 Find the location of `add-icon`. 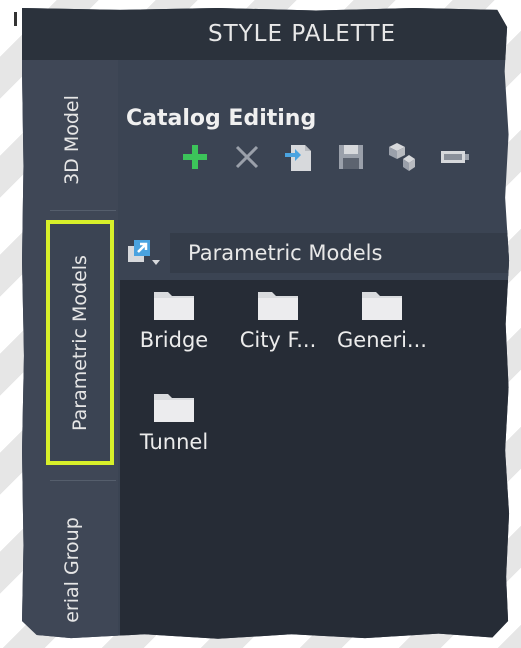

add-icon is located at coordinates (195, 157).